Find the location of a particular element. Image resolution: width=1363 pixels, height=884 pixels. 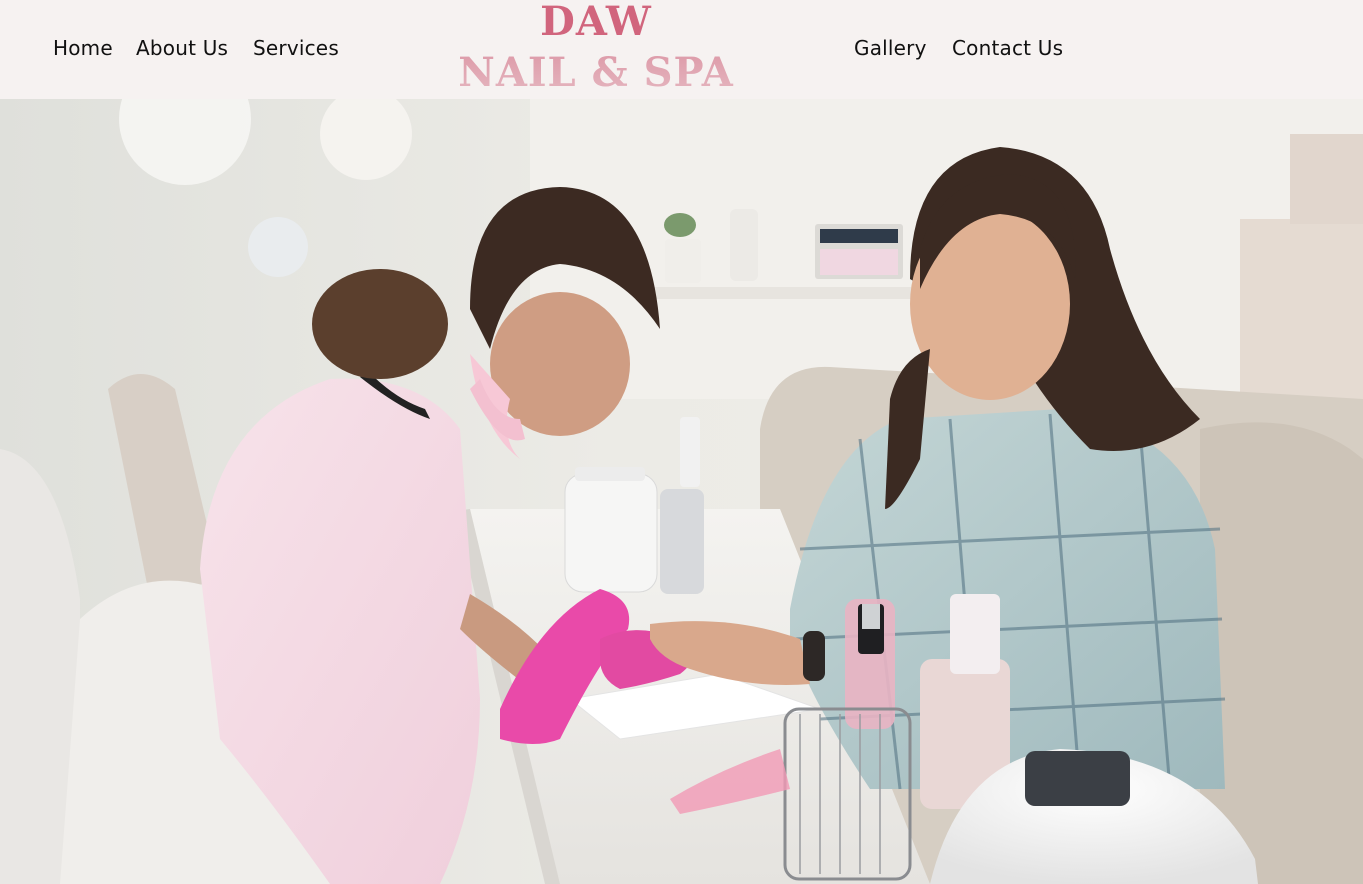

nav-contact-us-link: Contact Us is located at coordinates (1007, 48).